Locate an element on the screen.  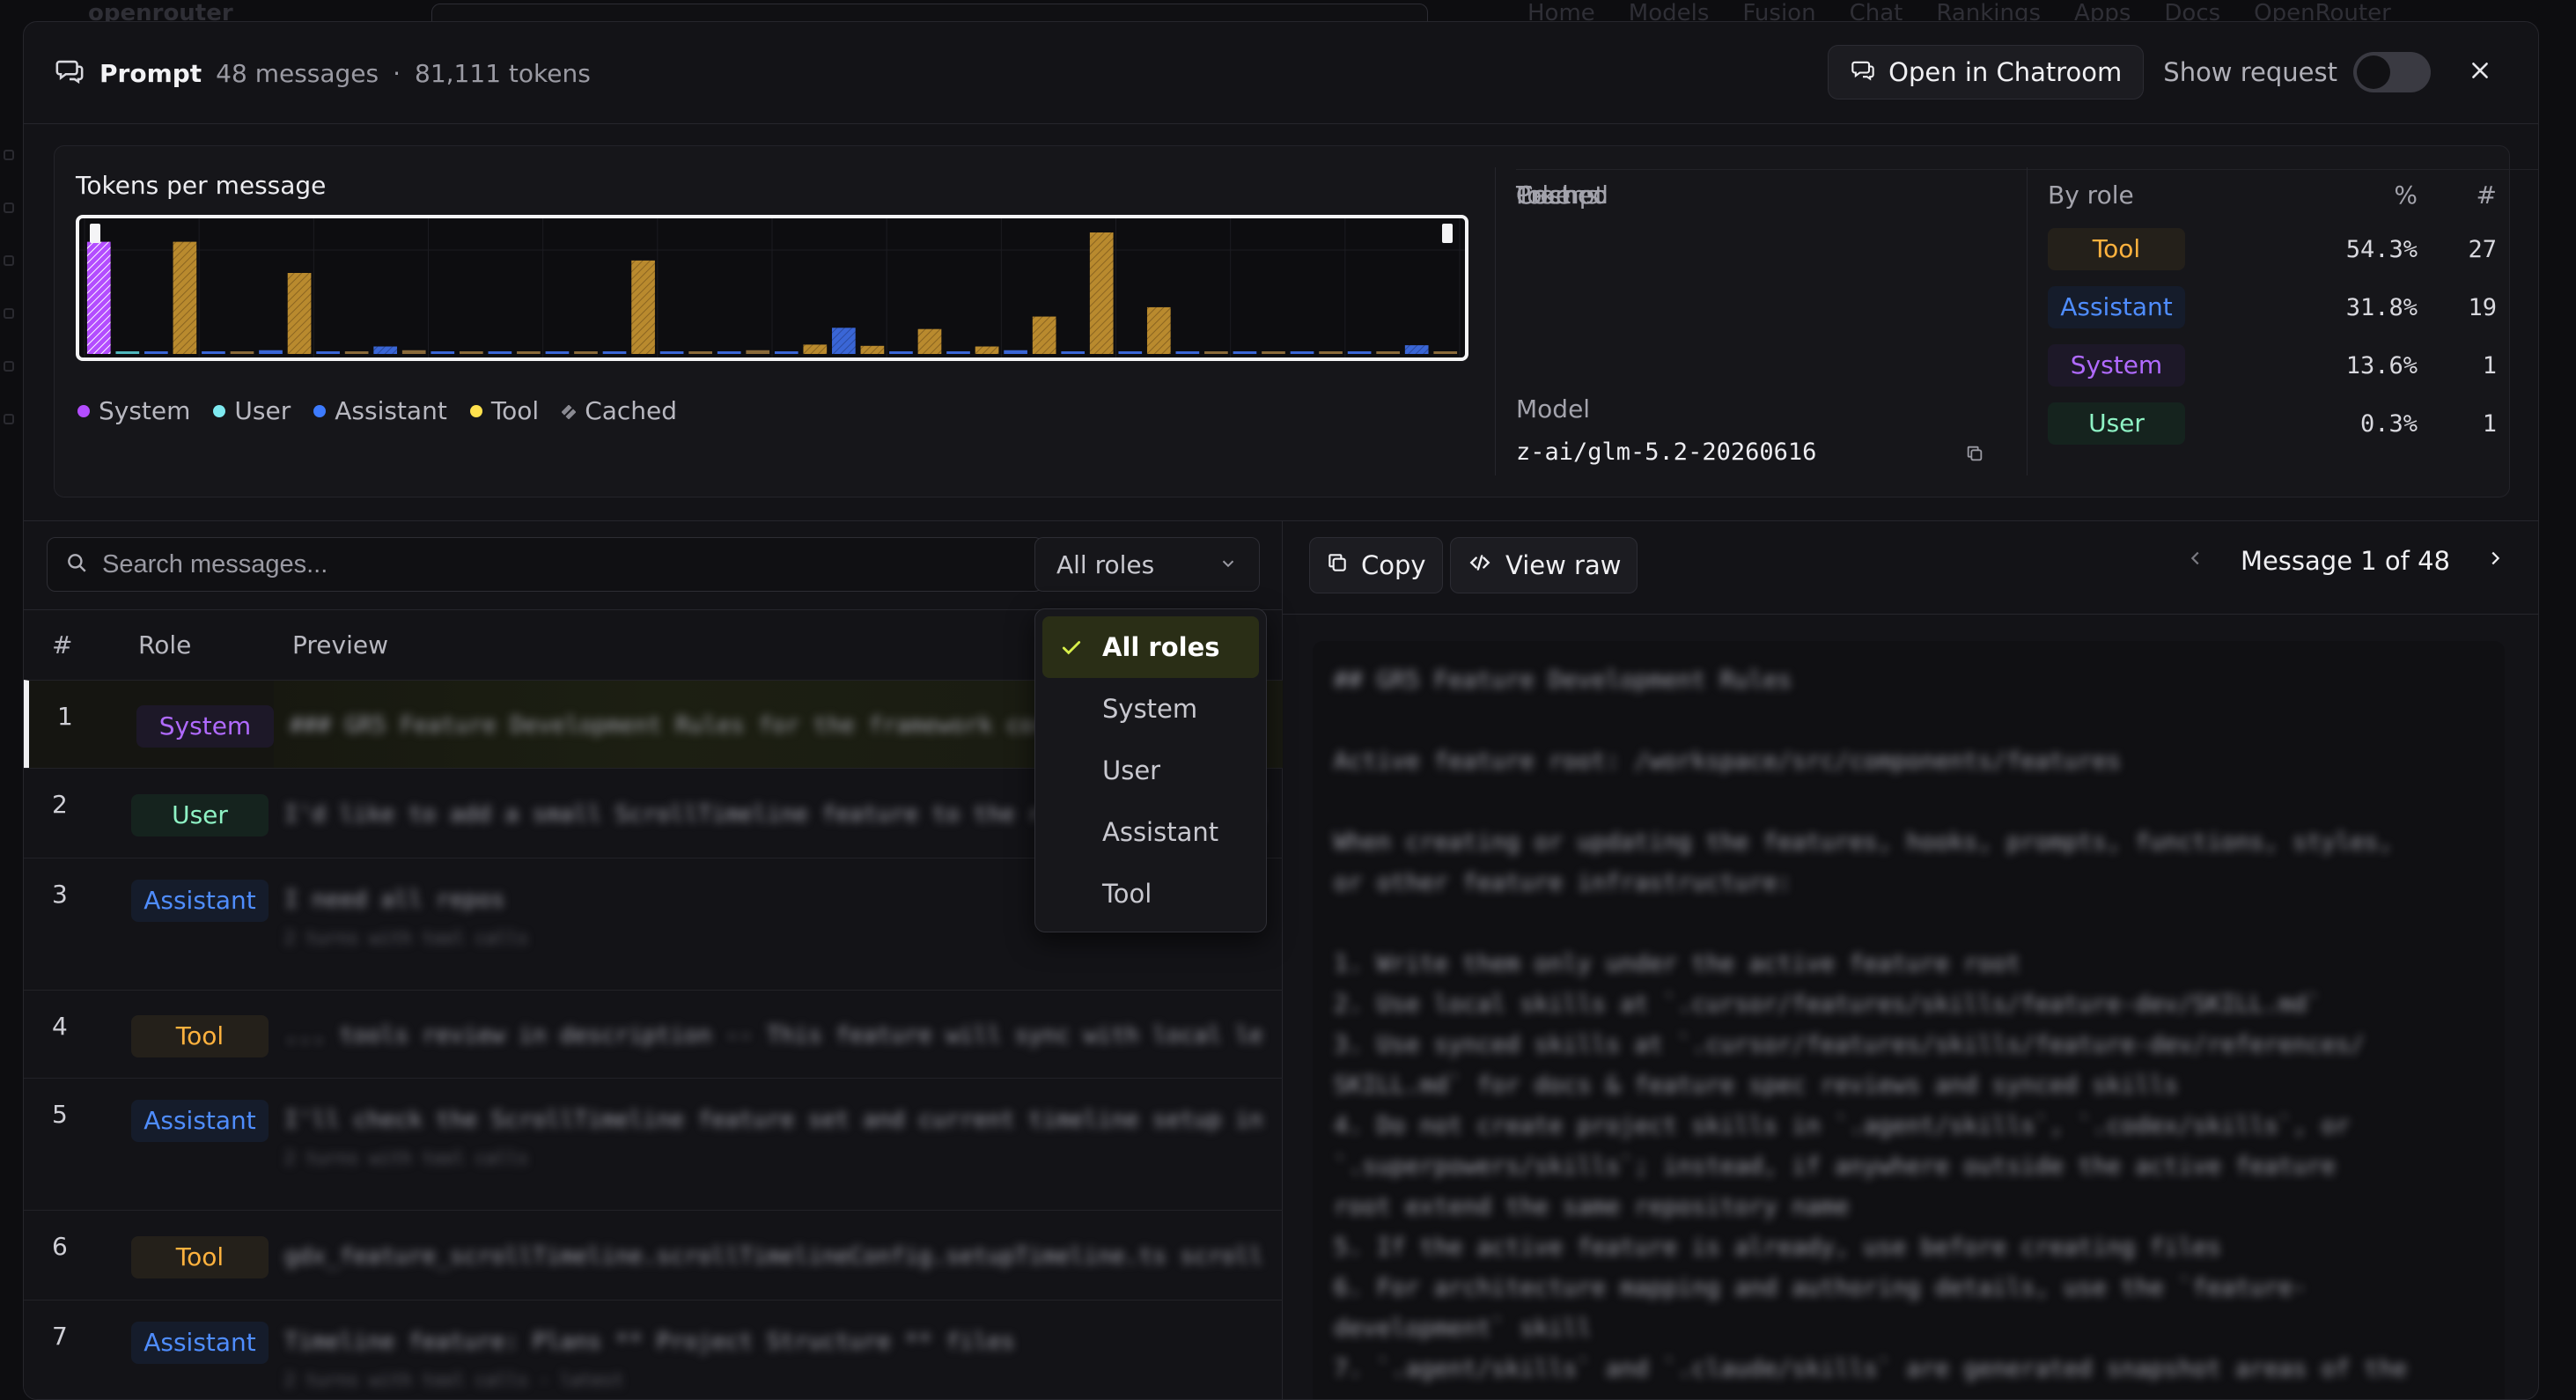
copy-button: Copy is located at coordinates (1376, 565).